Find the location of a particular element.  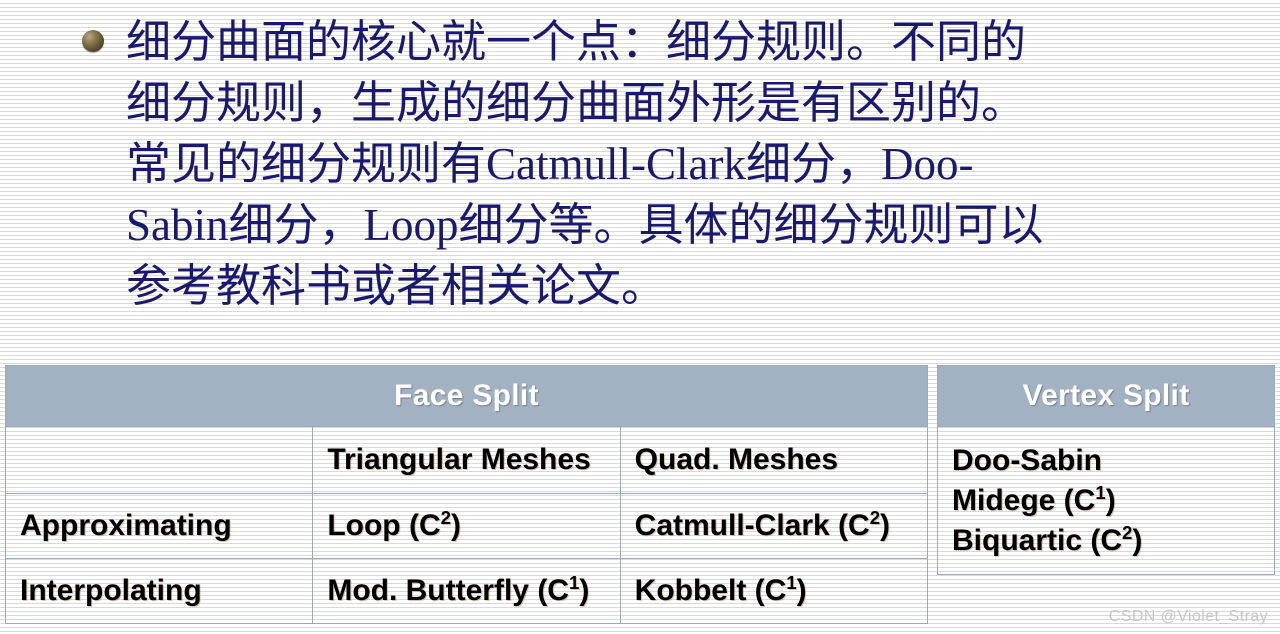

cell-text: Loop (C is located at coordinates (384, 525).